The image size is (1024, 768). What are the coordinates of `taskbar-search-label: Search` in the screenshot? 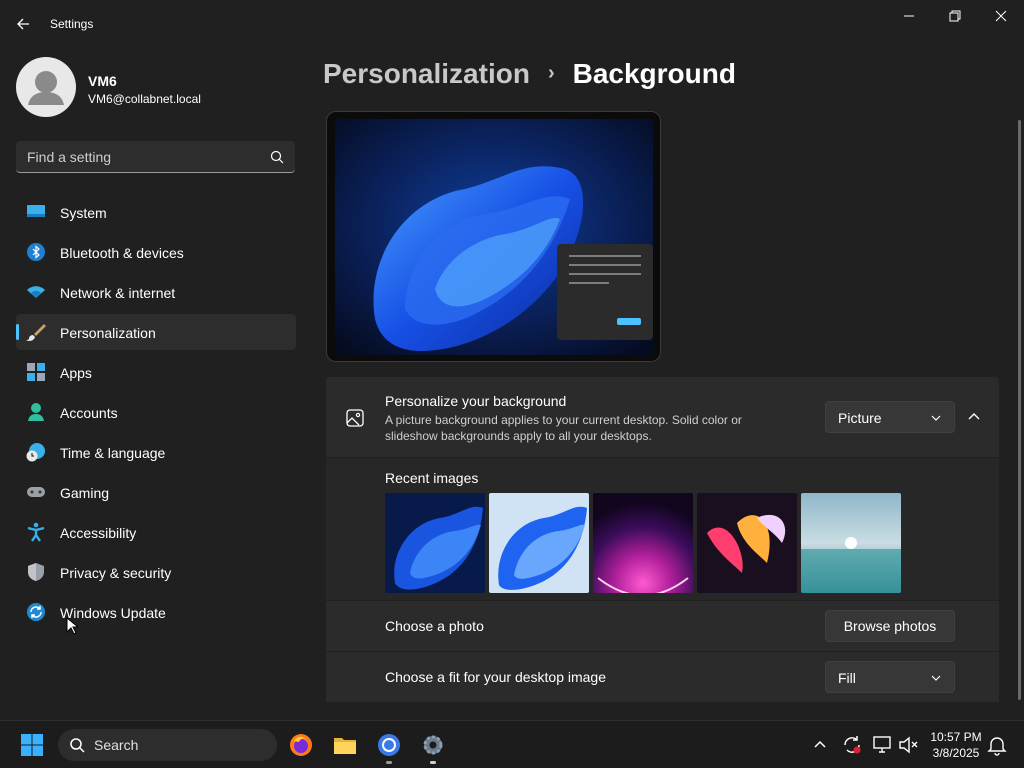 It's located at (116, 745).